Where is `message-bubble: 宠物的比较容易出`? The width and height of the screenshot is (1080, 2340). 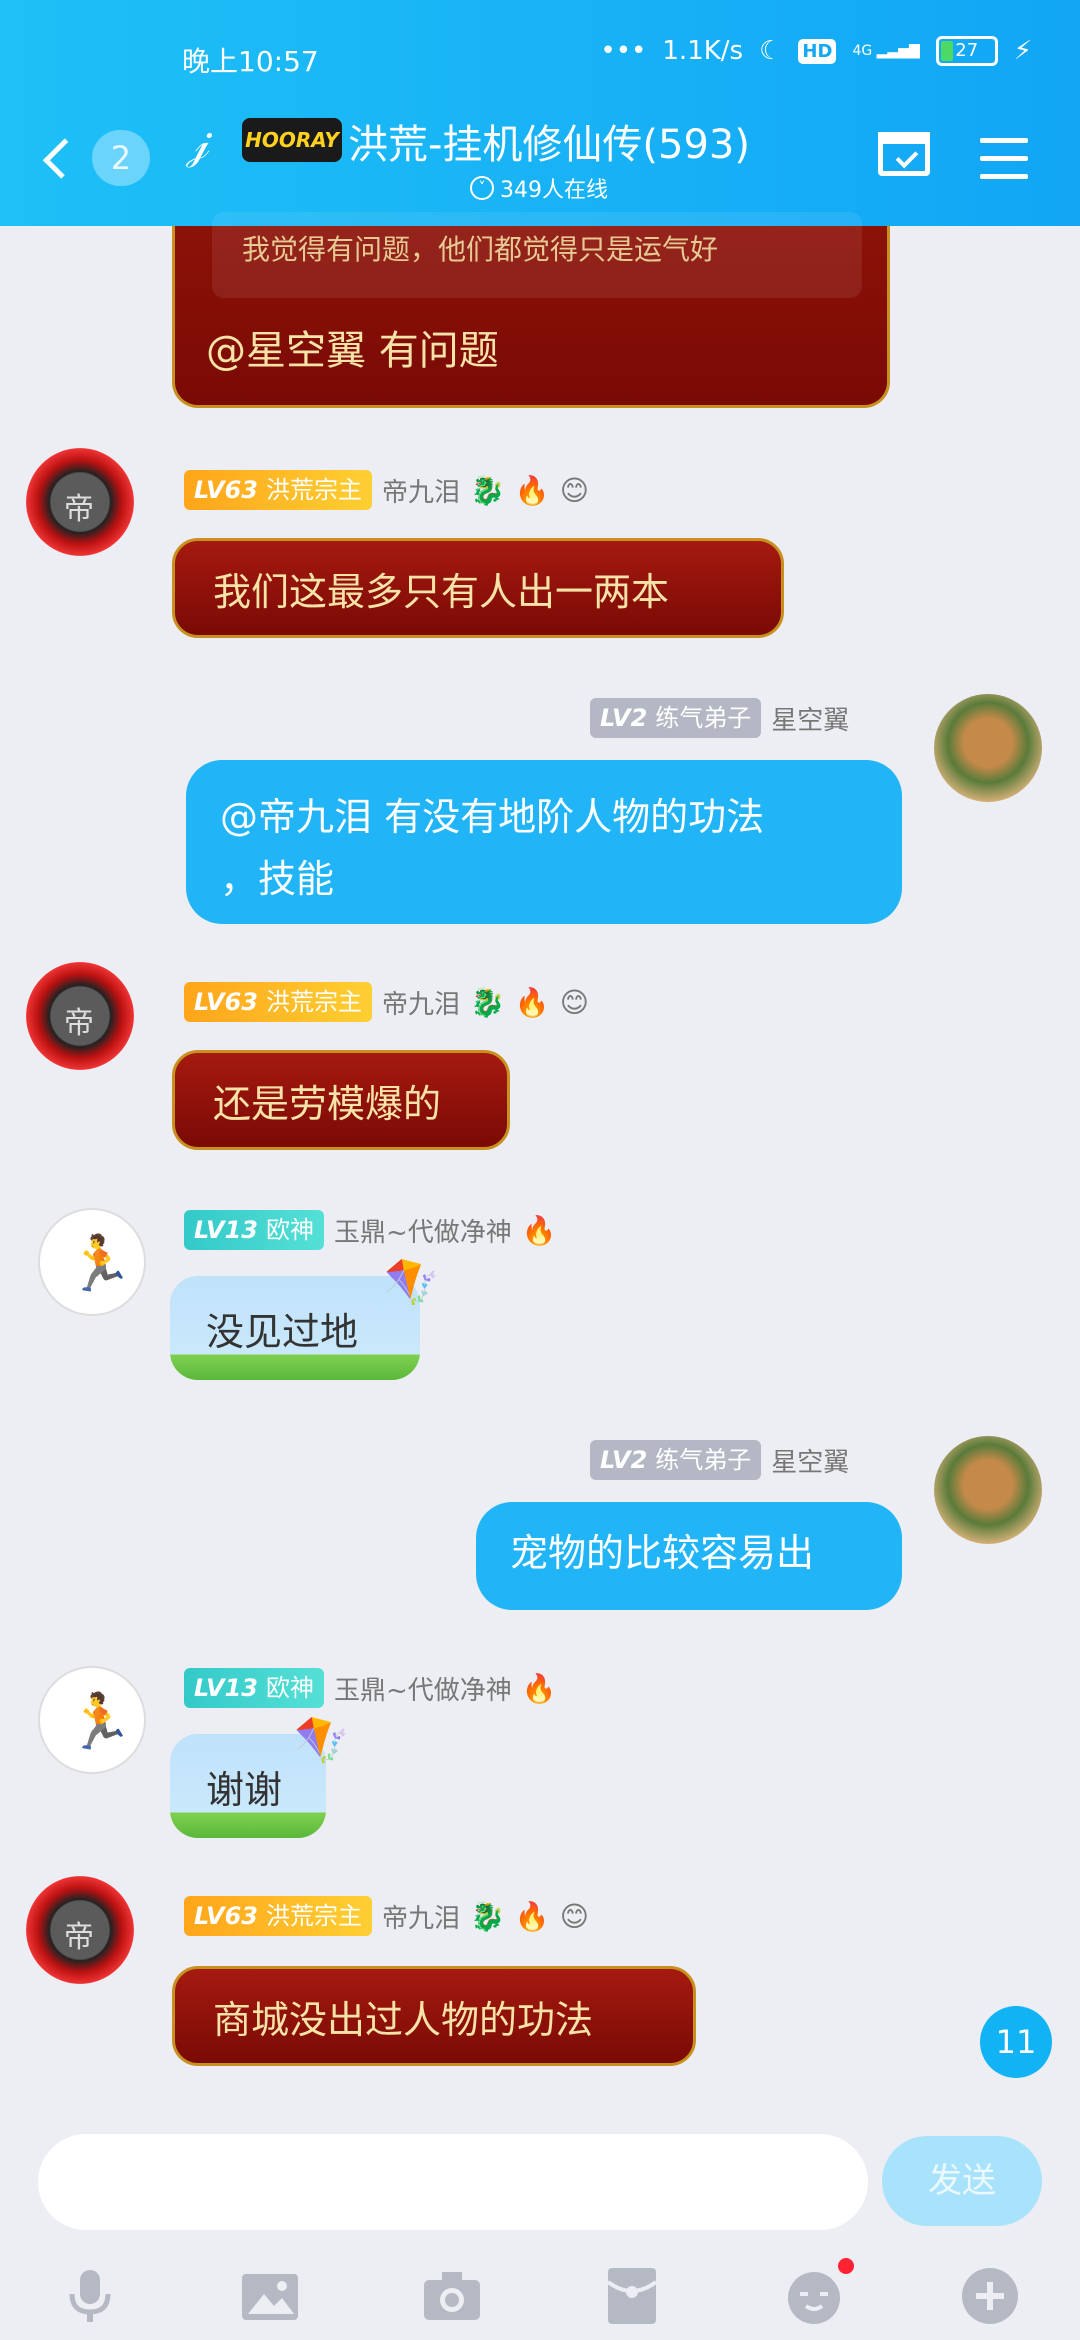 message-bubble: 宠物的比较容易出 is located at coordinates (689, 1556).